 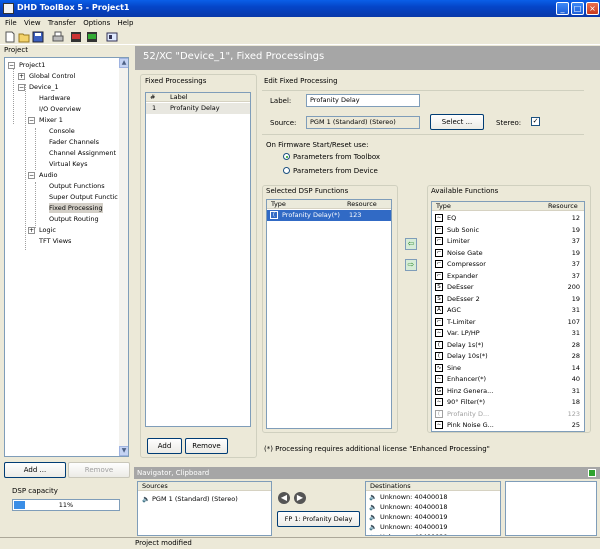 I want to click on list-item: G Hinz Genera... 31, so click(x=508, y=391).